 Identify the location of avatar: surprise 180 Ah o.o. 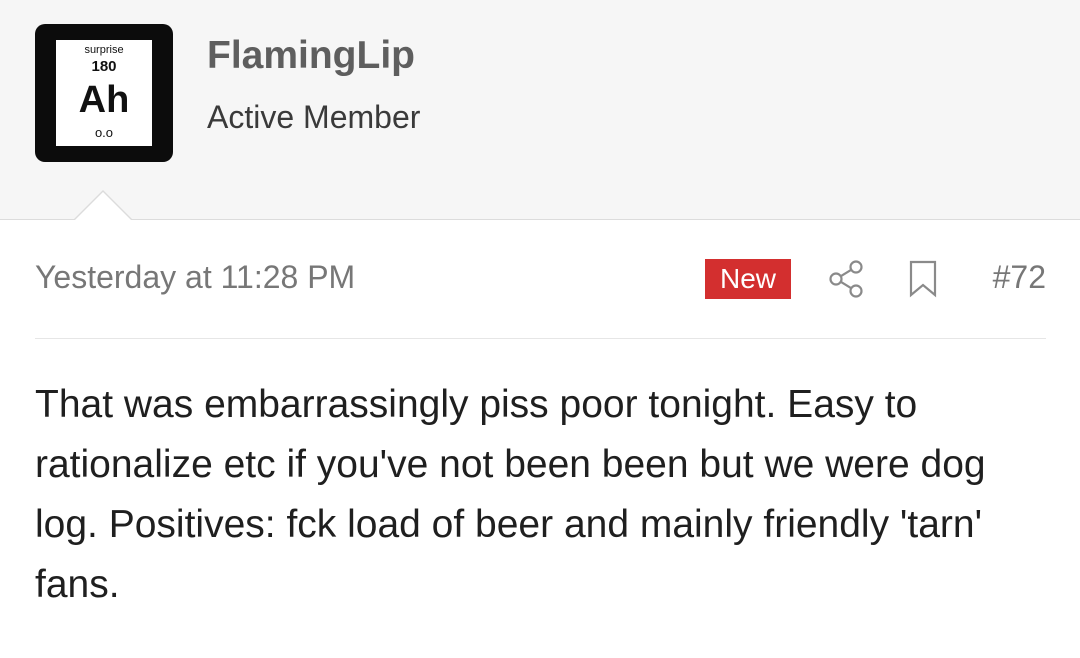
(104, 93).